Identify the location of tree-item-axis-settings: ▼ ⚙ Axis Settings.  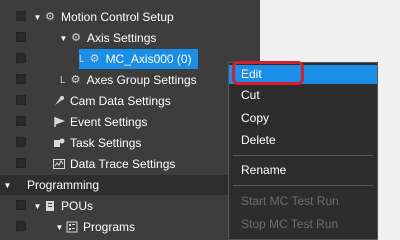
(130, 38).